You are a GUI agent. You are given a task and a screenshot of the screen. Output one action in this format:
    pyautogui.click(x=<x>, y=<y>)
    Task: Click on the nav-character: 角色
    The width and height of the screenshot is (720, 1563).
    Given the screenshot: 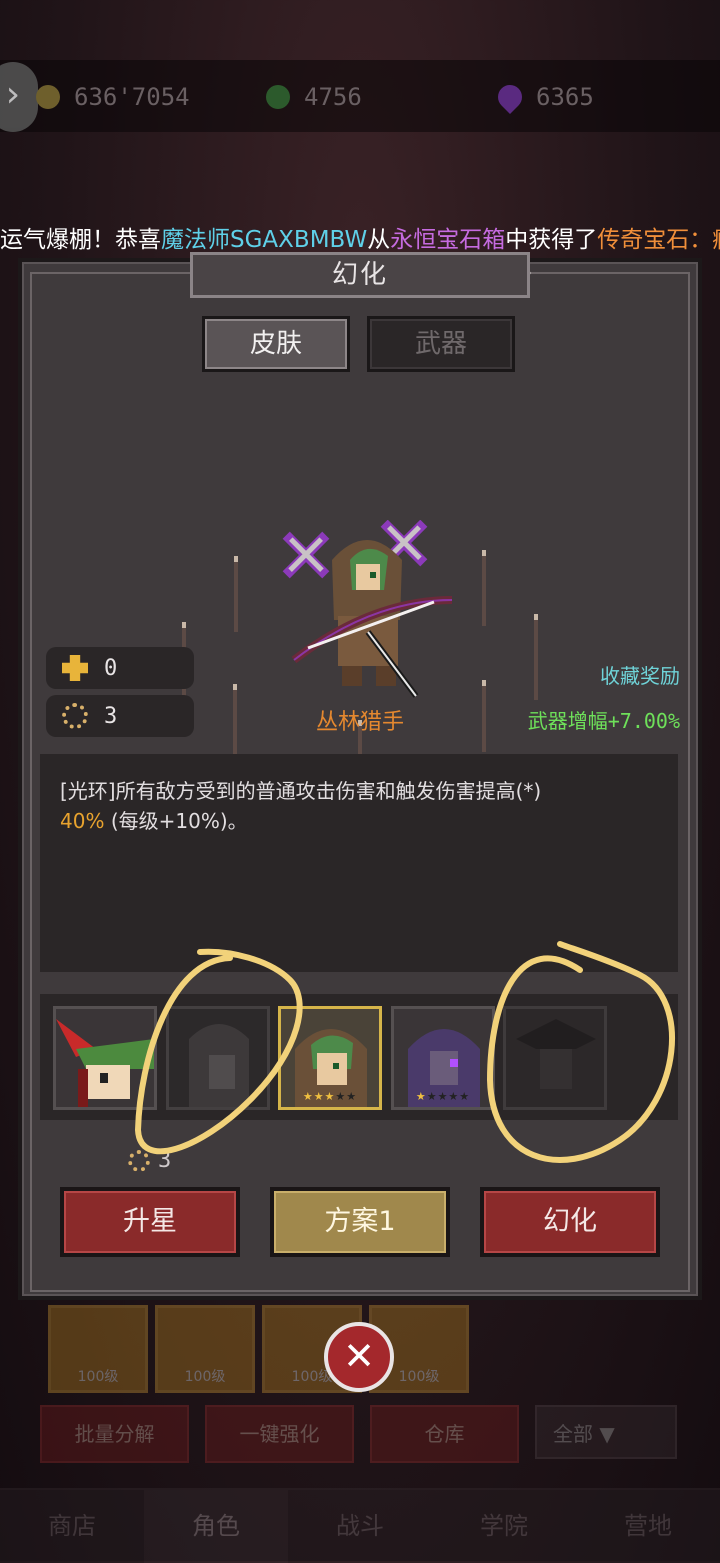 What is the action you would take?
    pyautogui.click(x=216, y=1526)
    